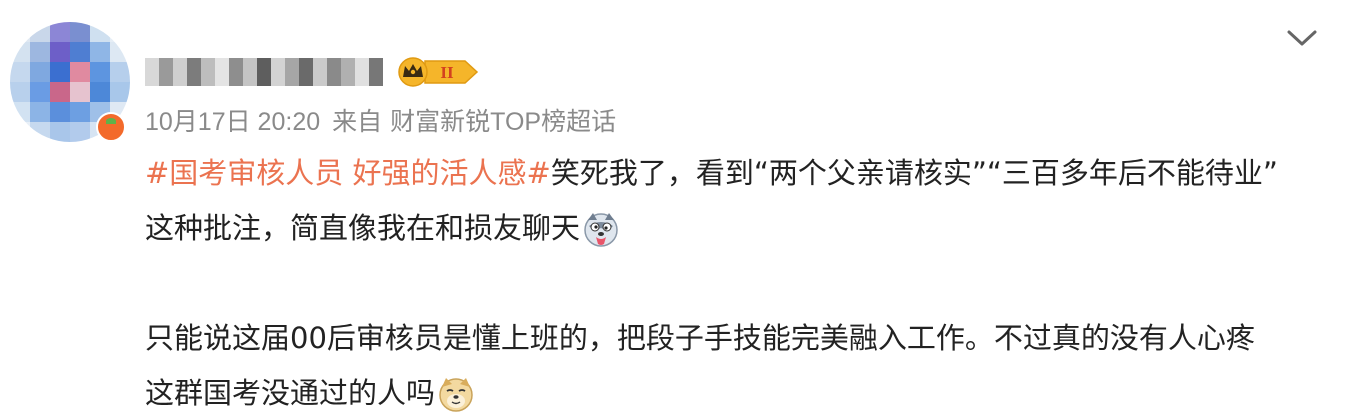 The image size is (1346, 419). I want to click on content-line: 只能说这届00后审核员是懂上班的，把段子手技能完美融入工作。不过真的没有人心疼, so click(735, 338).